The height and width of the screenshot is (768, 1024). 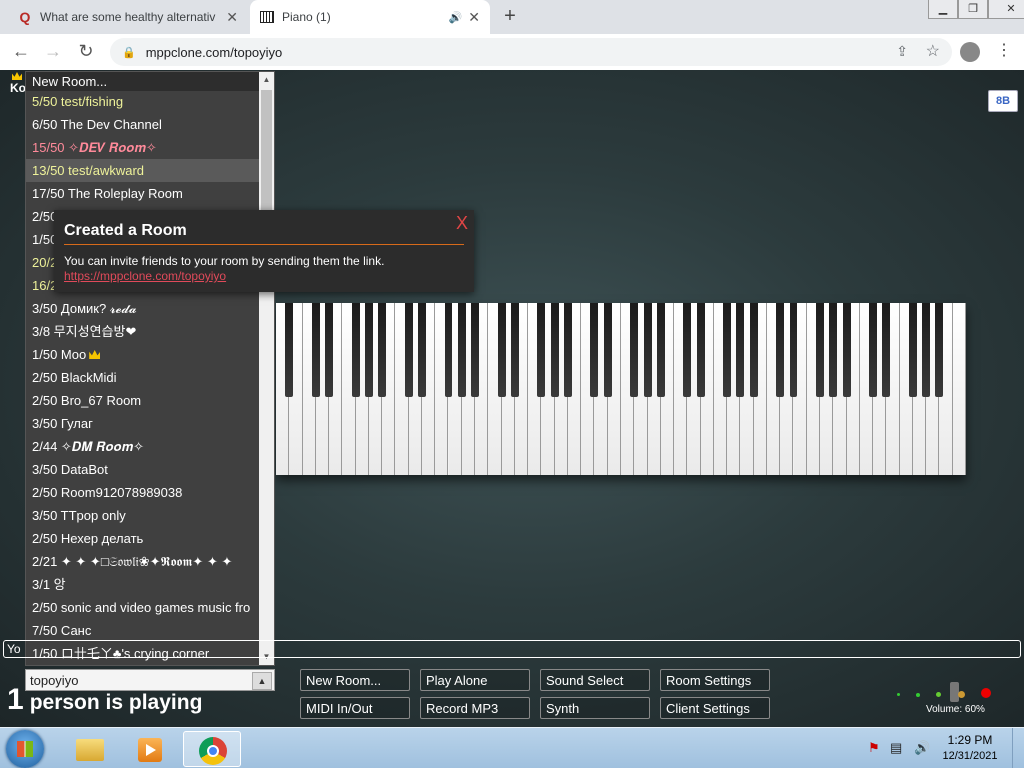 I want to click on room-list-item: 1/50 Moo, so click(x=143, y=354).